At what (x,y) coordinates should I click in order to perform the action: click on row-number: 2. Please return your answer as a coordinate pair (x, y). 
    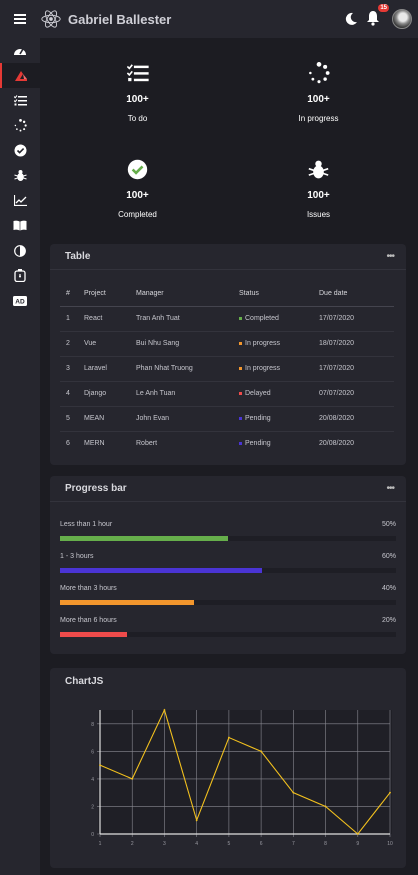
    Looking at the image, I should click on (72, 343).